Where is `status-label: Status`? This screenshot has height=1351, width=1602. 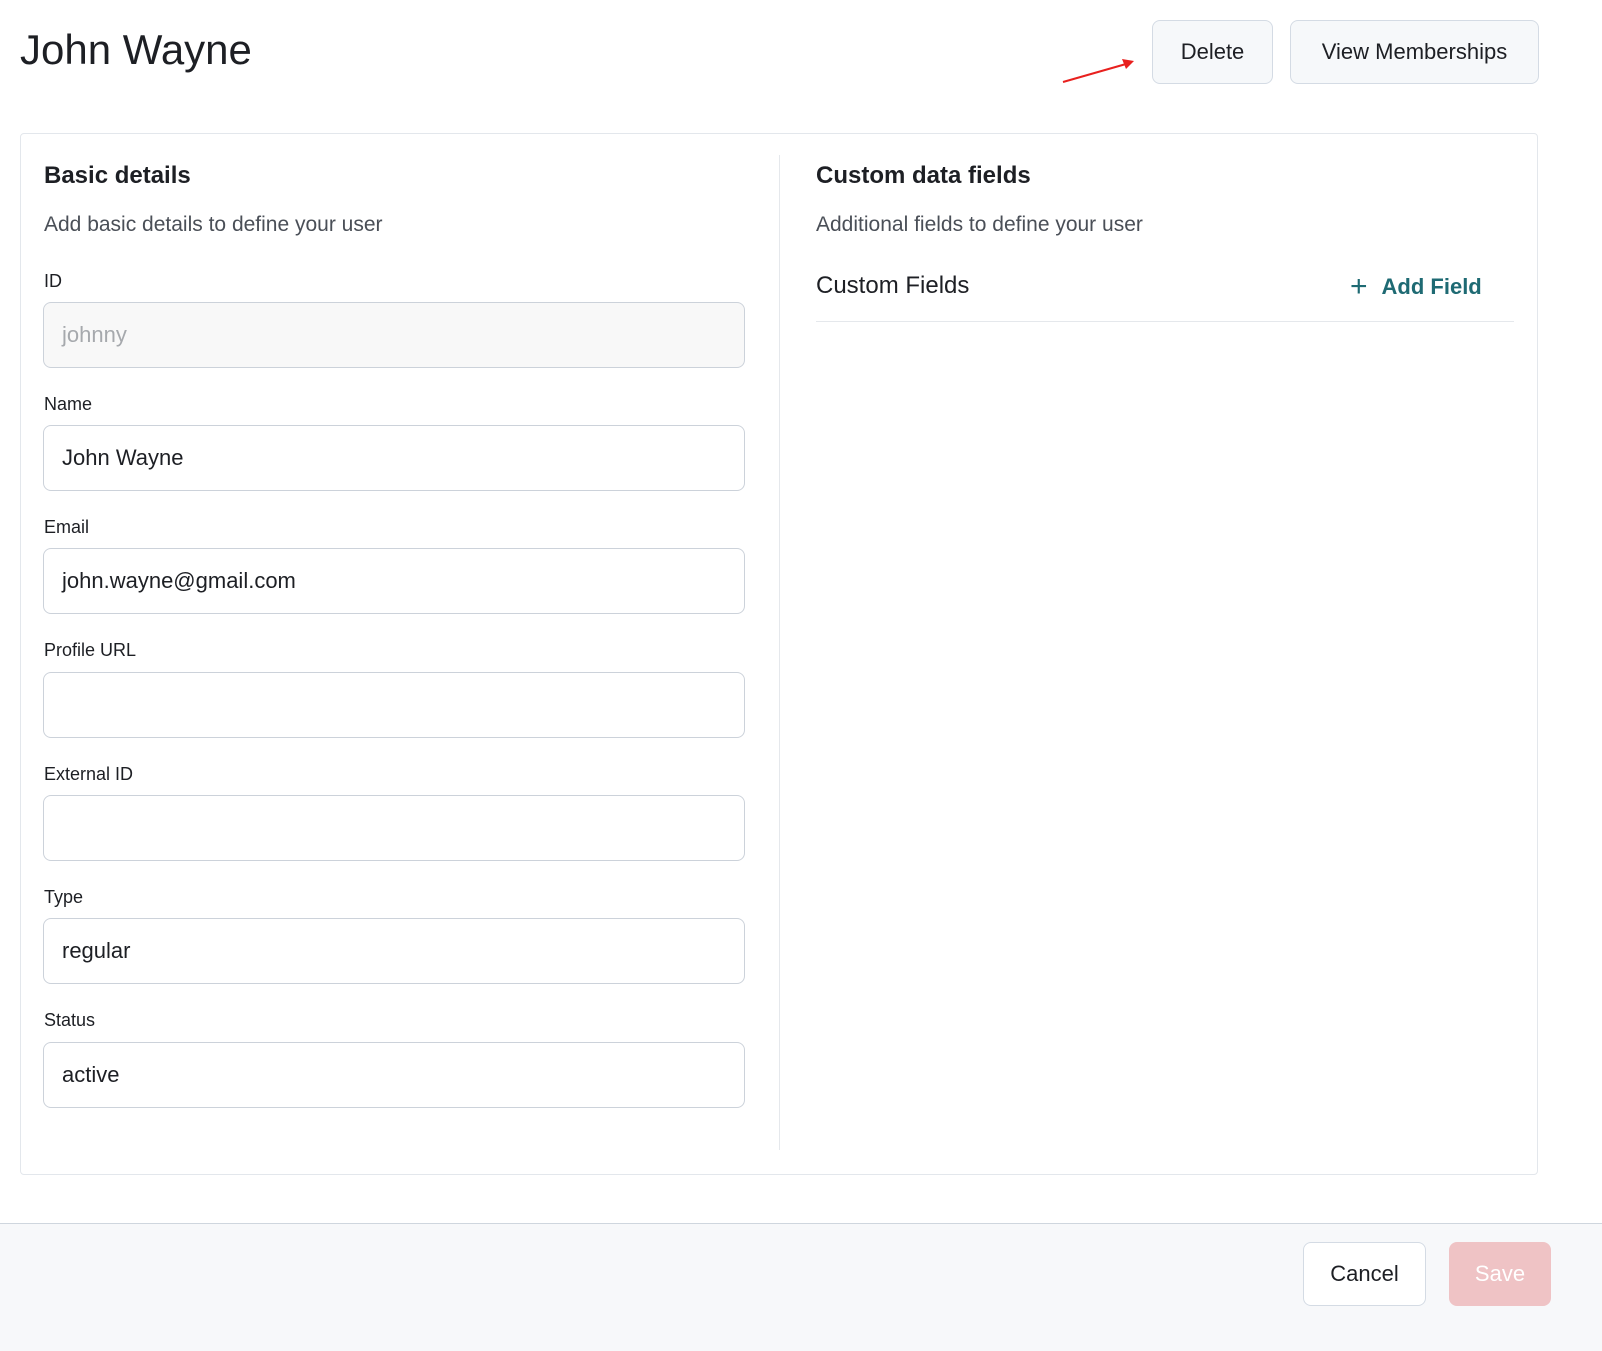
status-label: Status is located at coordinates (70, 1020).